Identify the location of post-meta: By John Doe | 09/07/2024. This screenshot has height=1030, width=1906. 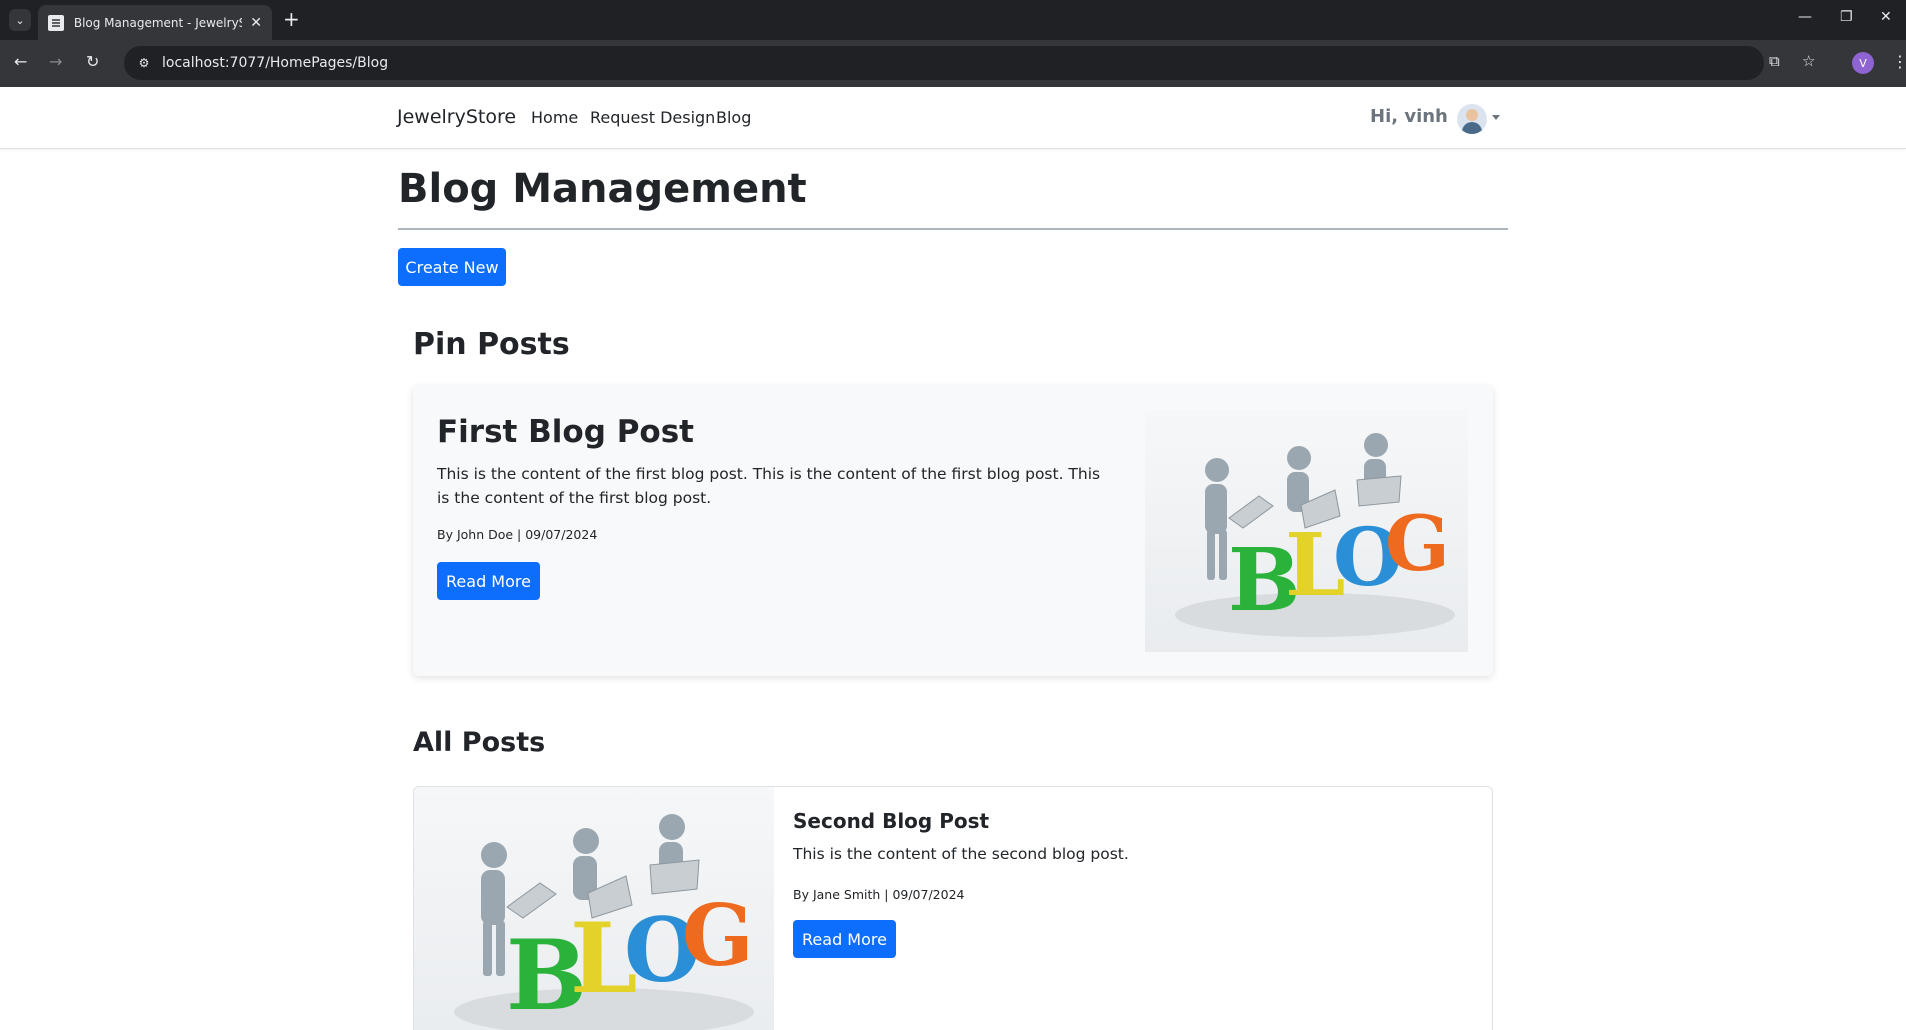
(517, 534).